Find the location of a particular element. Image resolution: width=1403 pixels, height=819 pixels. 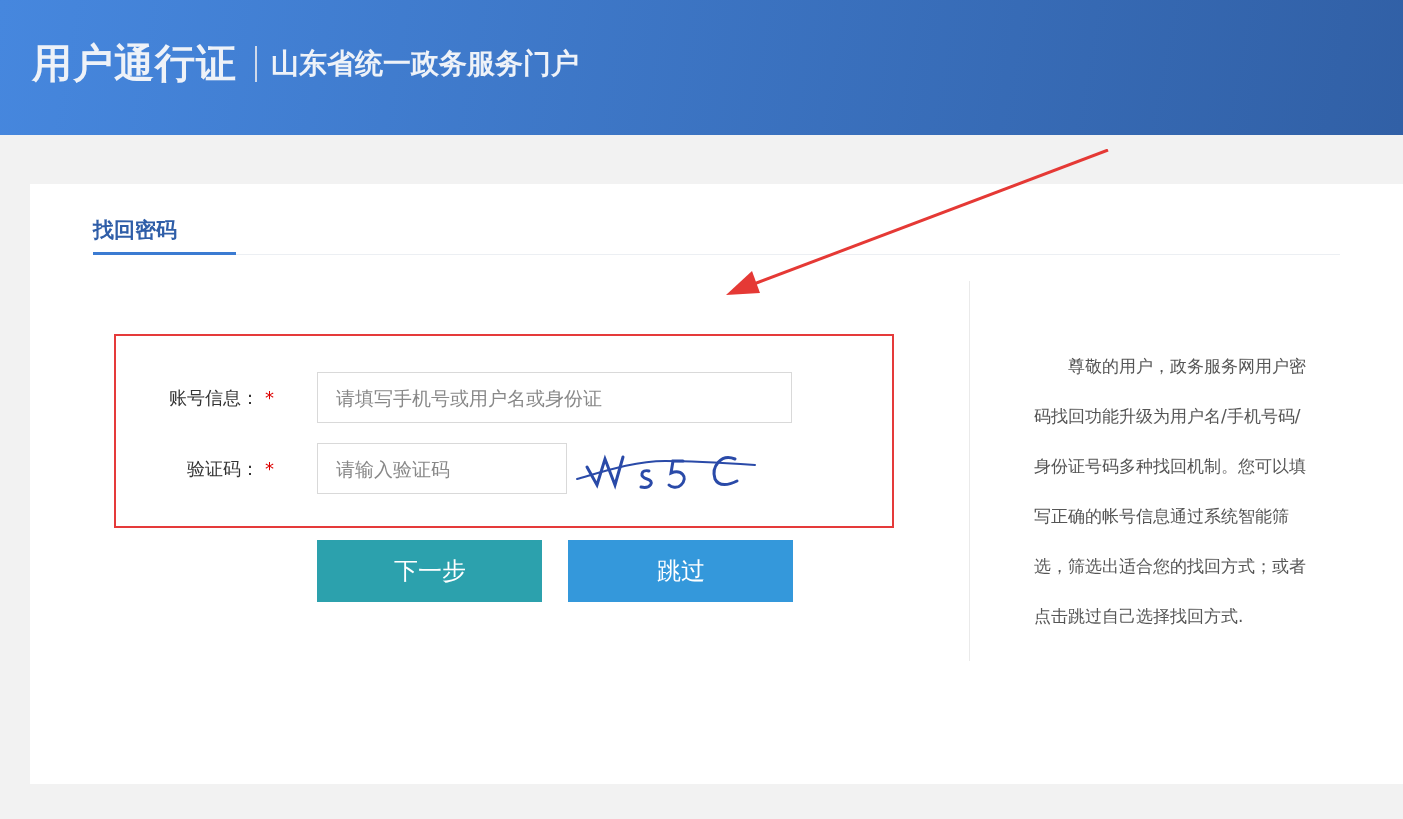

action-button: 下一步 is located at coordinates (429, 571).